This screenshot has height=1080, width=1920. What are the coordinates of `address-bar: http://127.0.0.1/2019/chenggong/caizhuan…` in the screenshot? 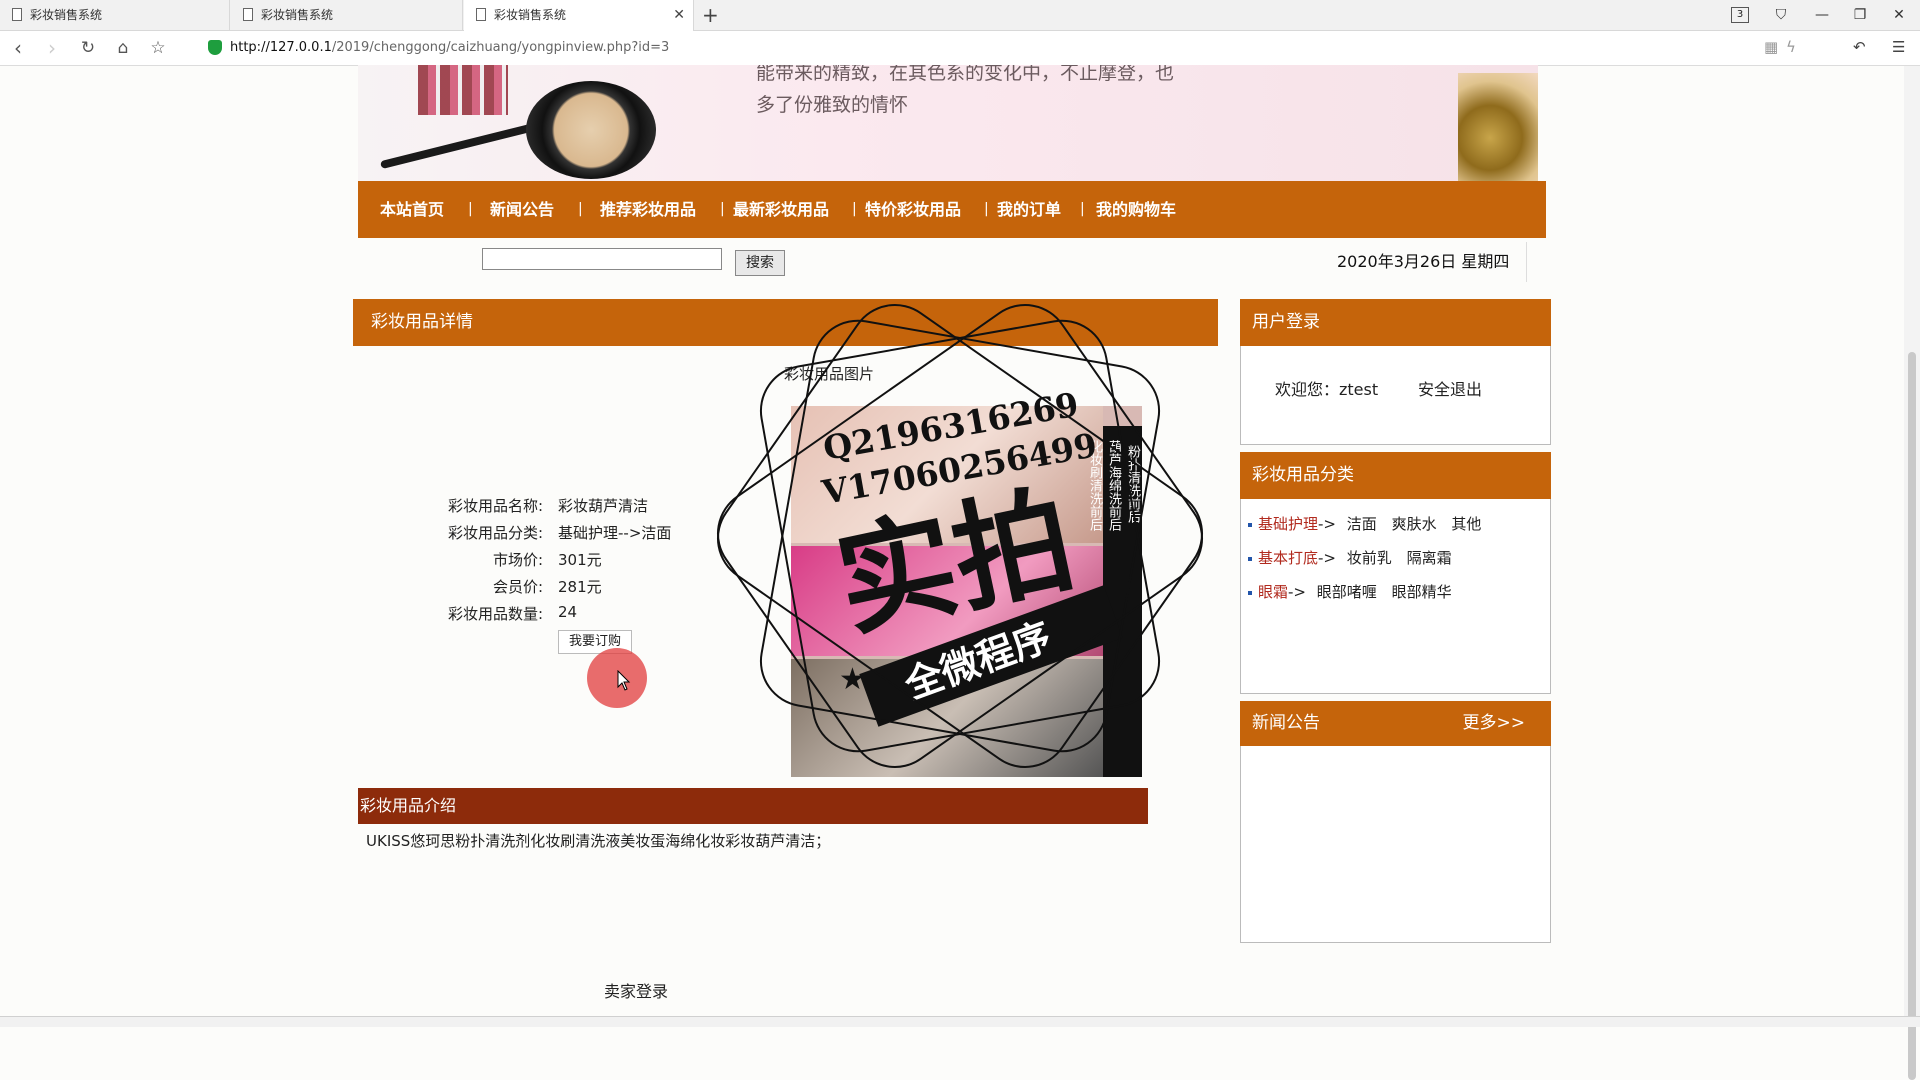 It's located at (449, 48).